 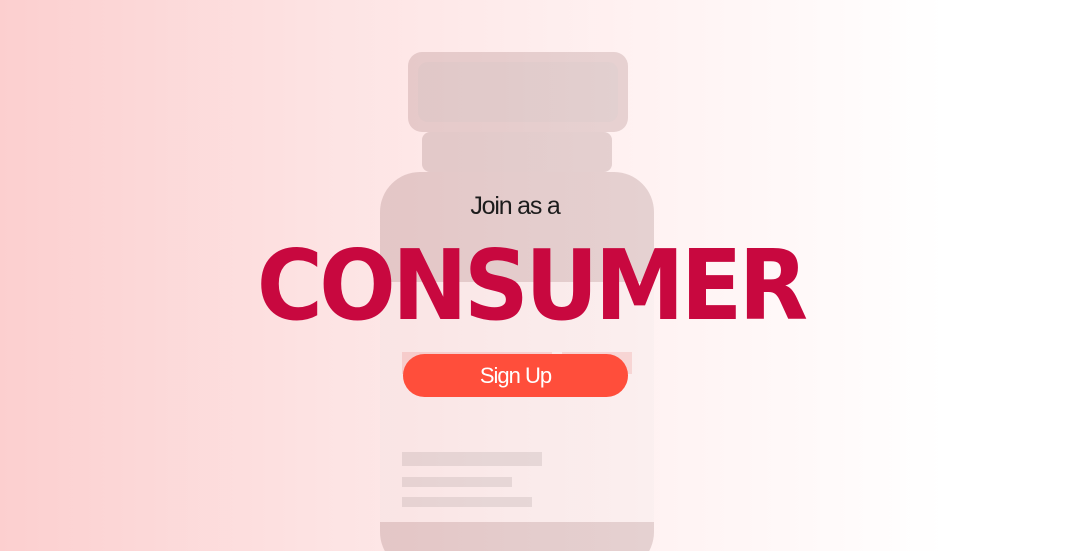 I want to click on consumer-headline: CONSUMER, so click(x=532, y=285).